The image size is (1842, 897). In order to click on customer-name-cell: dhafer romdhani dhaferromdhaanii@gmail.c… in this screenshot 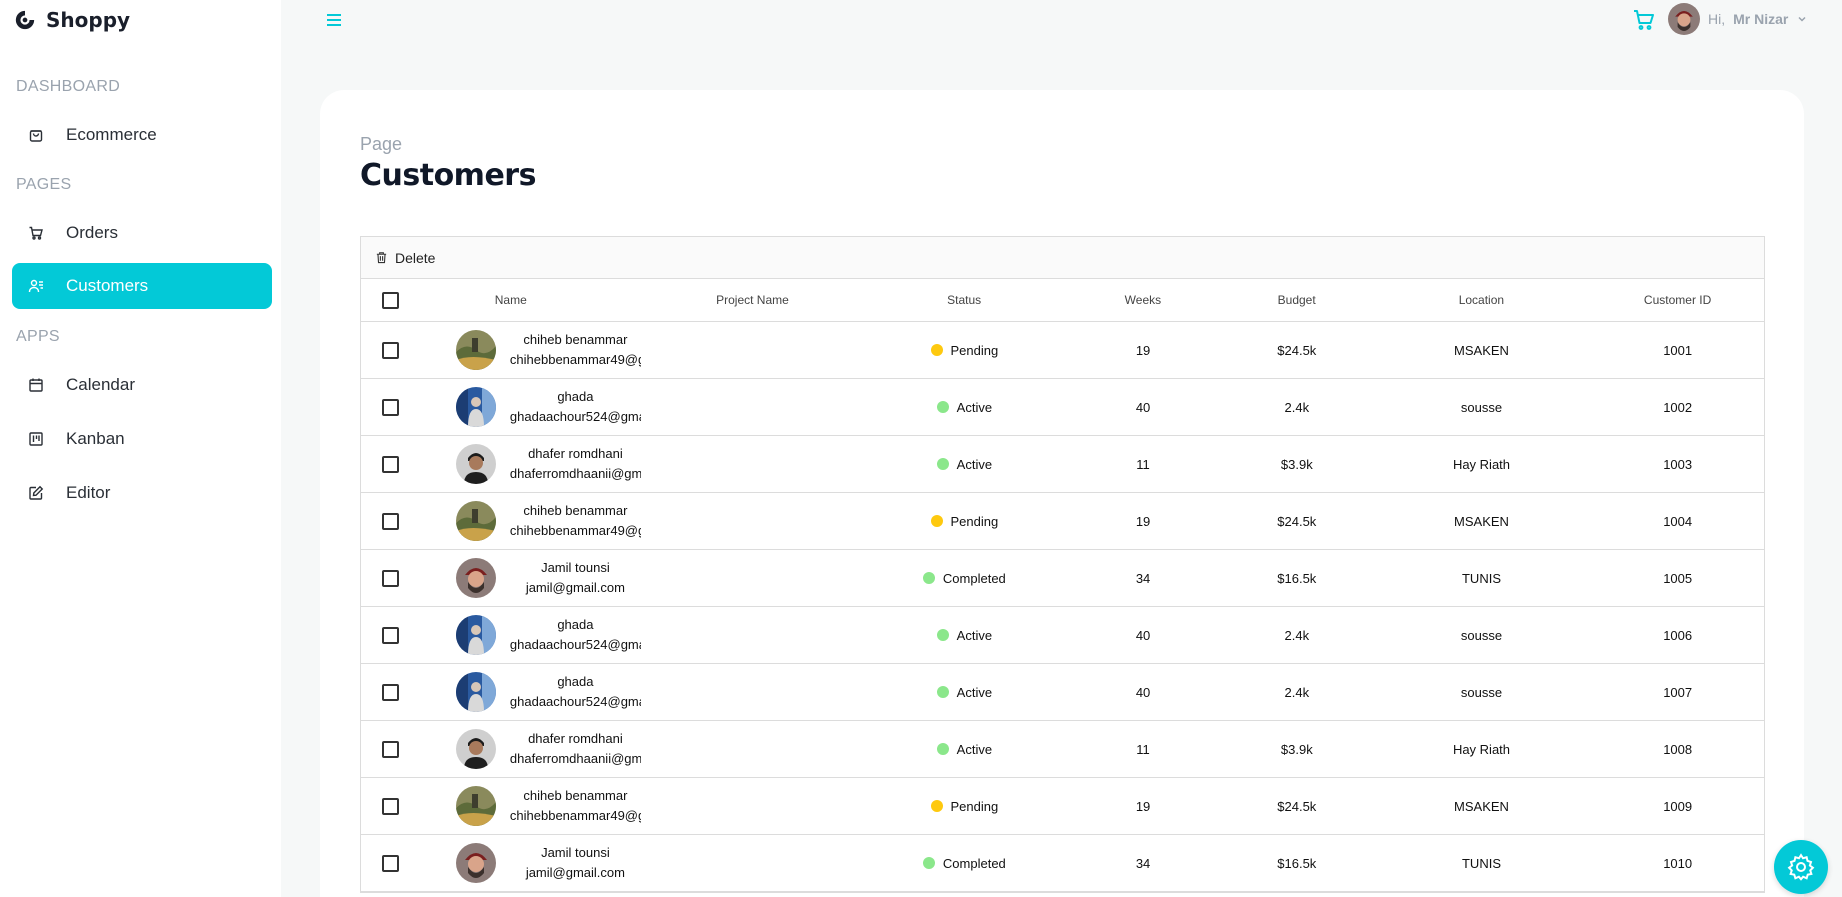, I will do `click(531, 464)`.